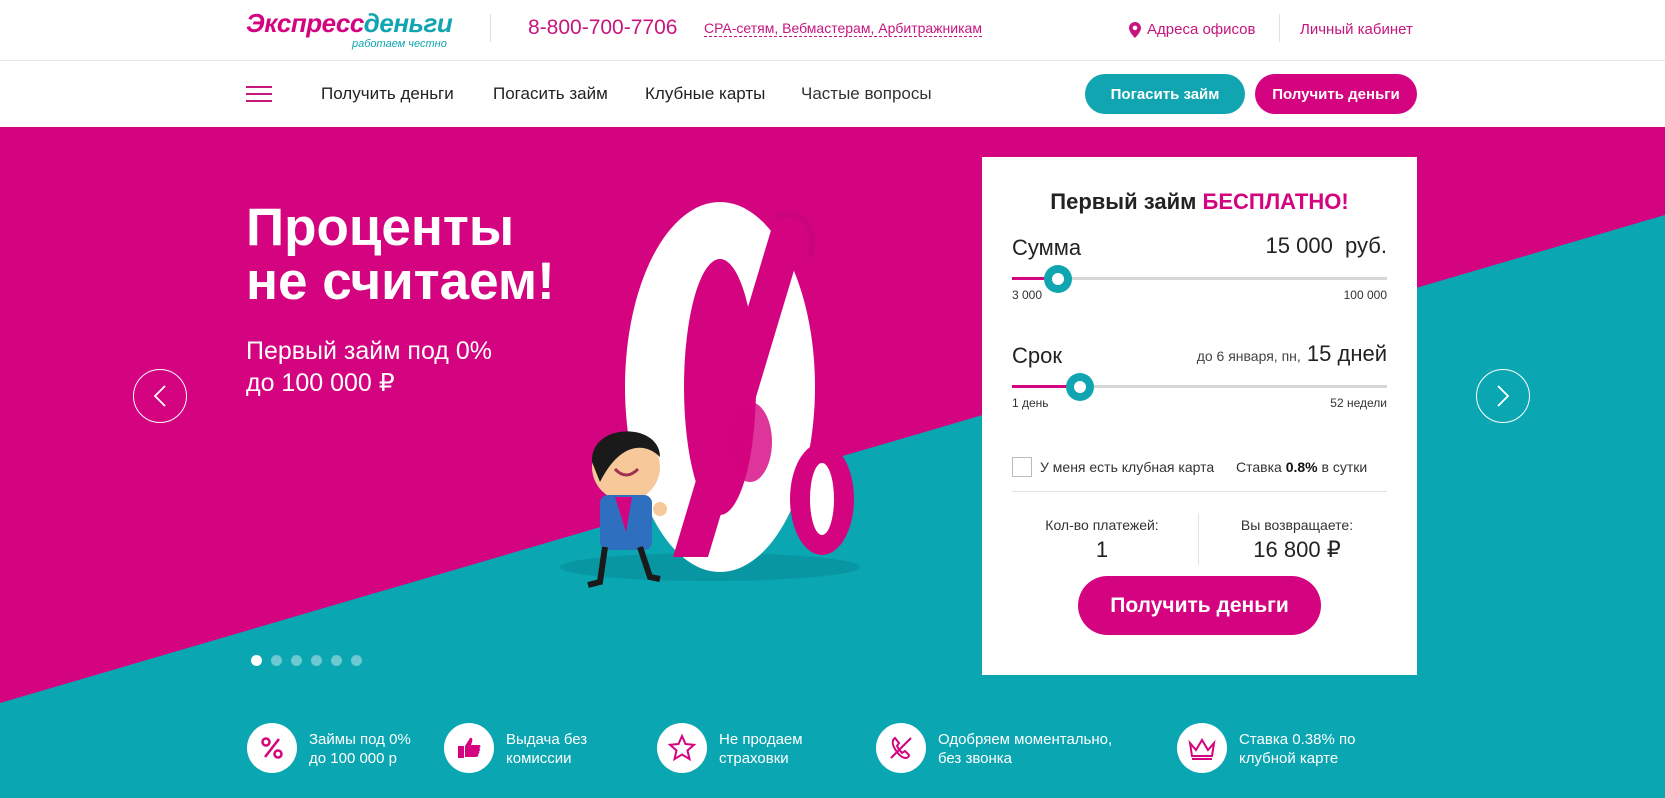 This screenshot has width=1665, height=798. What do you see at coordinates (602, 28) in the screenshot?
I see `phone-number: 8-800-700-7706` at bounding box center [602, 28].